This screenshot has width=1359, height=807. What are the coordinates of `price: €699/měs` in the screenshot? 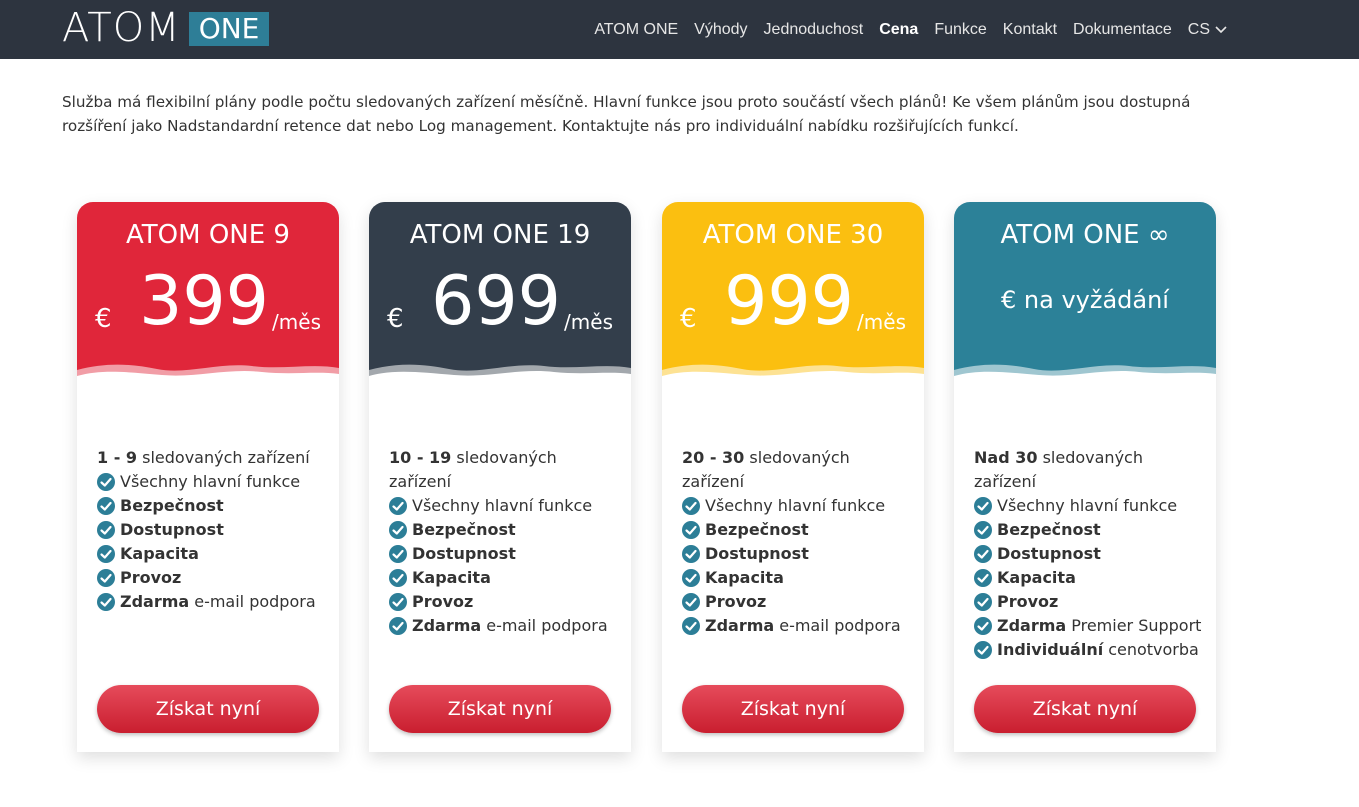 It's located at (500, 302).